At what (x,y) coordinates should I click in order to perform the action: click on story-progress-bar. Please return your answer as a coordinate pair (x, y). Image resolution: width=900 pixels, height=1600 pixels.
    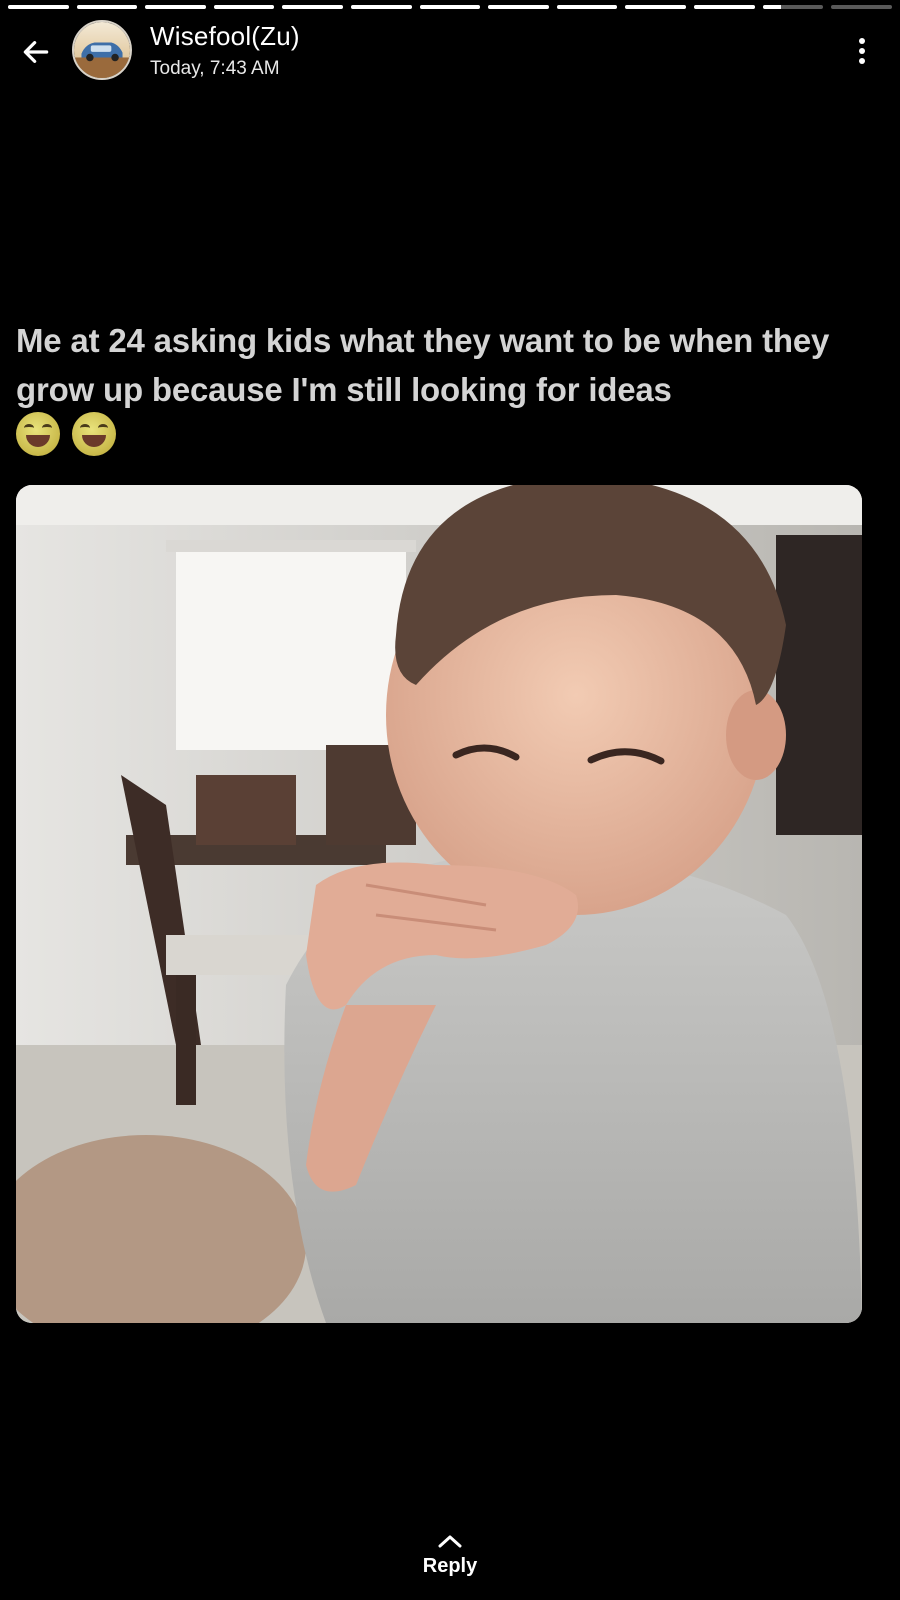
    Looking at the image, I should click on (450, 7).